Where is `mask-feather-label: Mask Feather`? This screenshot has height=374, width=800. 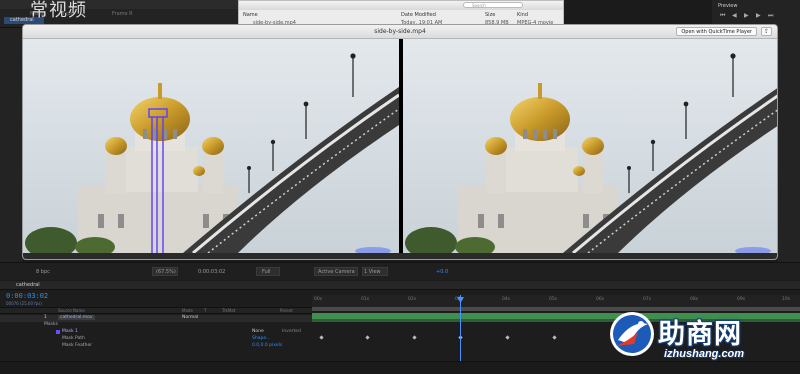 mask-feather-label: Mask Feather is located at coordinates (77, 345).